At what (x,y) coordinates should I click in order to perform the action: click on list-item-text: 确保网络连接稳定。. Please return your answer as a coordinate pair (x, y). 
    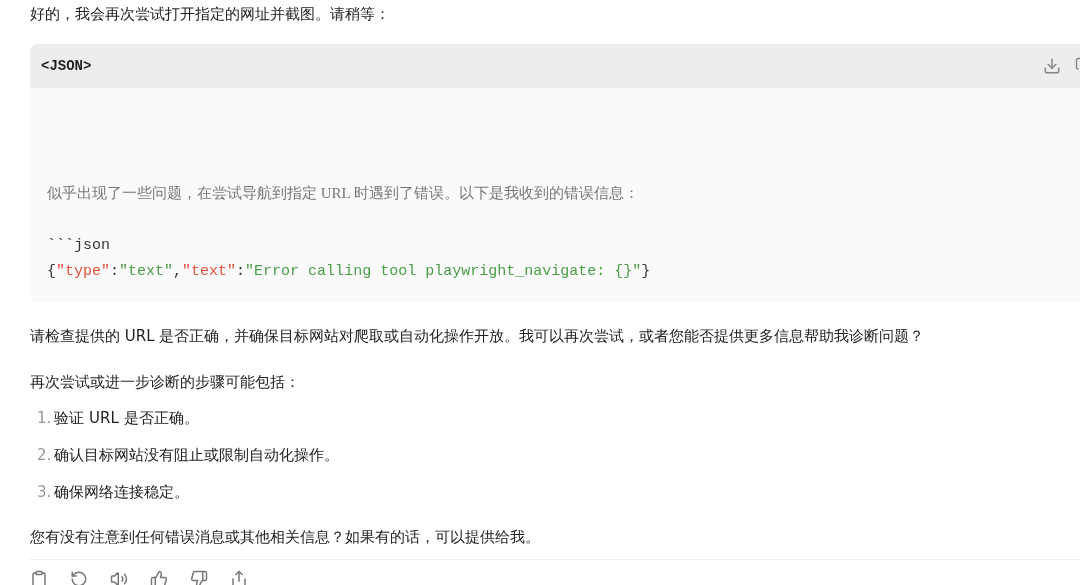
    Looking at the image, I should click on (122, 492).